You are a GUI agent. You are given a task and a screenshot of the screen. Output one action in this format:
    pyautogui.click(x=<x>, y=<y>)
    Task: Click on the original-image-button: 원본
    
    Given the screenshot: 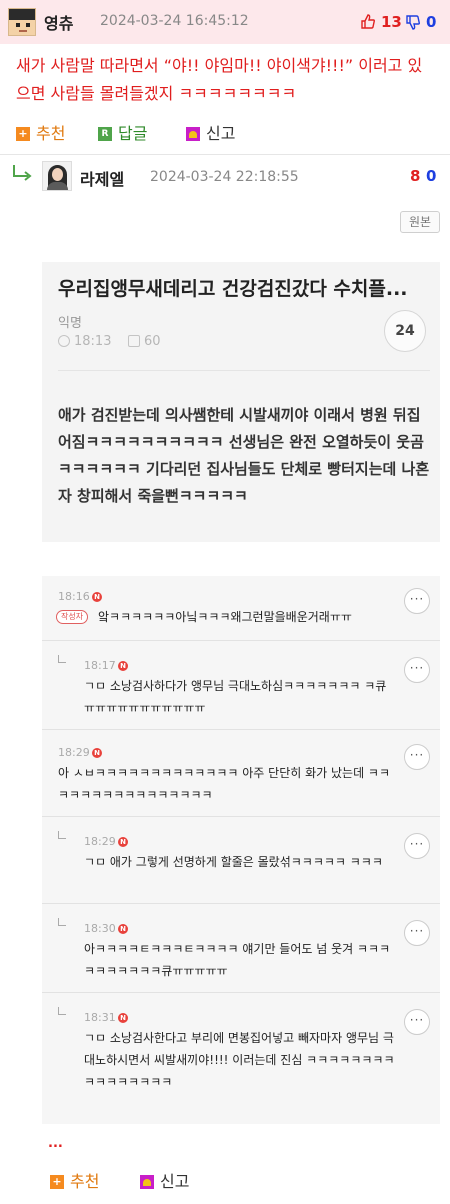 What is the action you would take?
    pyautogui.click(x=420, y=222)
    